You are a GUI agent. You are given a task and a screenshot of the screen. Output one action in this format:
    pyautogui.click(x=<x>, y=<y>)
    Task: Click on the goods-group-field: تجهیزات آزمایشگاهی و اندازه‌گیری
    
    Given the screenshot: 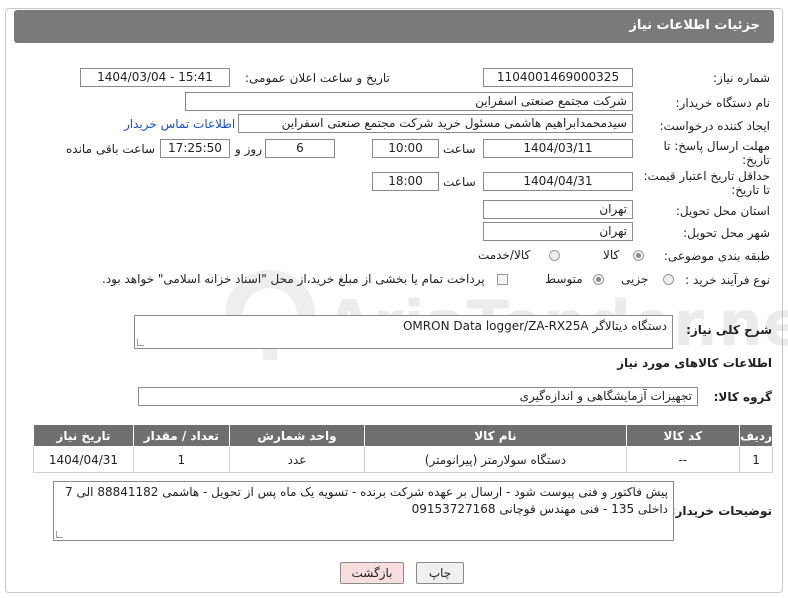 What is the action you would take?
    pyautogui.click(x=418, y=396)
    